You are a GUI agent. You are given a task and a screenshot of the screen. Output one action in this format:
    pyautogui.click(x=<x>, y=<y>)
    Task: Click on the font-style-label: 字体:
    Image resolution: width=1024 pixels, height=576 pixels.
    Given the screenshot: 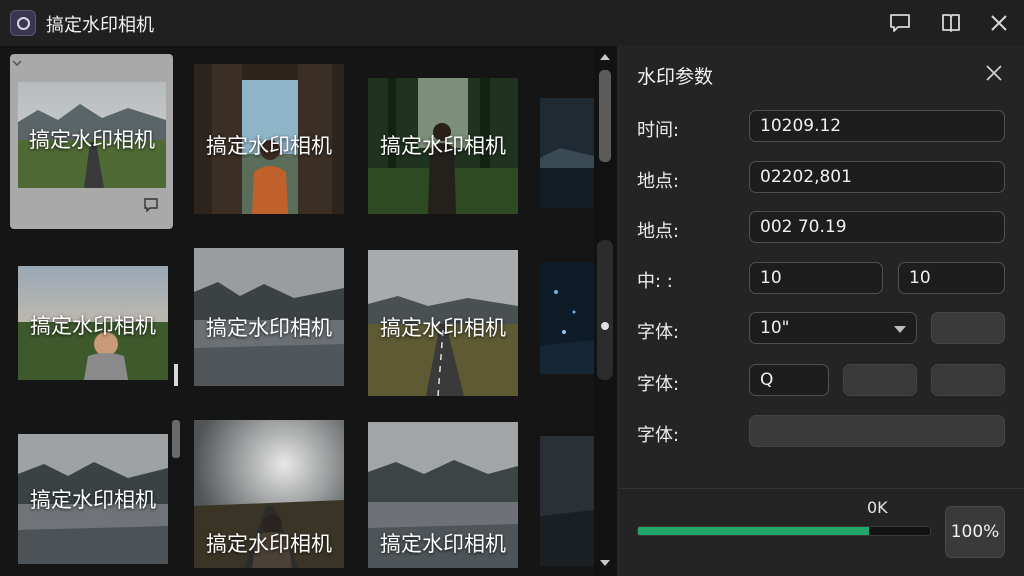 What is the action you would take?
    pyautogui.click(x=658, y=384)
    